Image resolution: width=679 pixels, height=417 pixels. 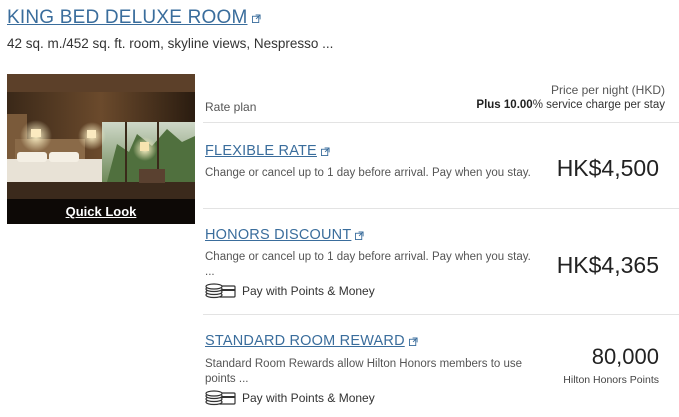 I want to click on quick-look-link: Quick Look, so click(x=101, y=211).